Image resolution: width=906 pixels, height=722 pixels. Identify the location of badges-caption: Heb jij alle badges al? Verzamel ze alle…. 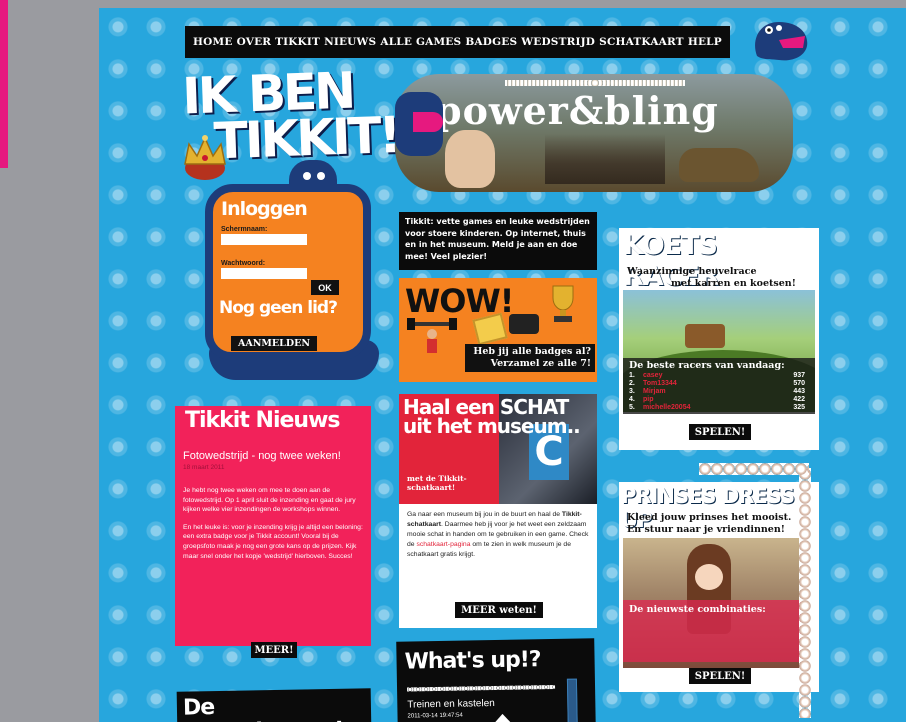
(530, 358).